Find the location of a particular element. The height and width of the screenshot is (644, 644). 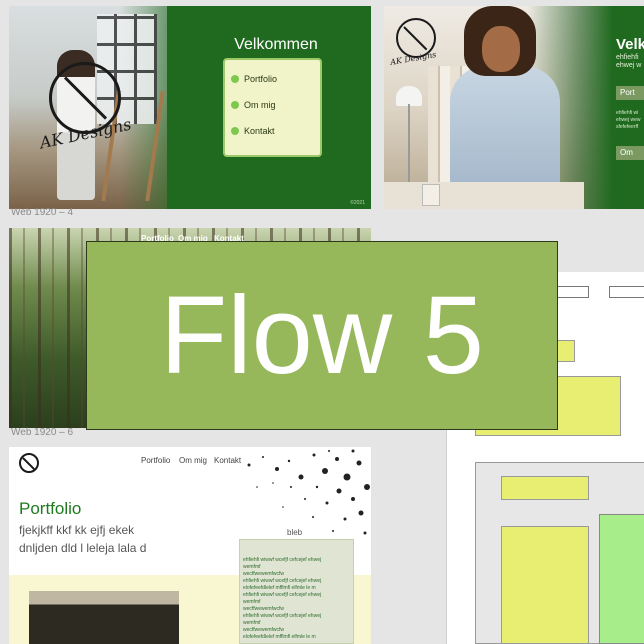

nav-om-mig: Om mig is located at coordinates (193, 460).